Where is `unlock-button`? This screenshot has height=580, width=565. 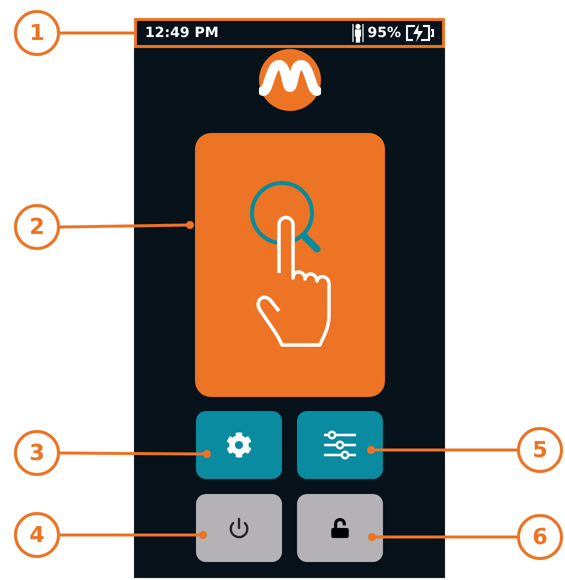 unlock-button is located at coordinates (340, 528).